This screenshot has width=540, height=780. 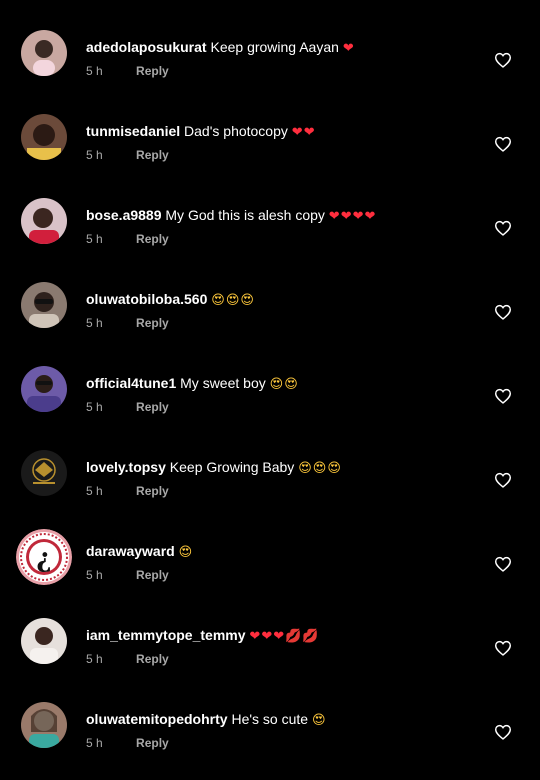 I want to click on comment-text: My God this is alesh copy, so click(x=247, y=215).